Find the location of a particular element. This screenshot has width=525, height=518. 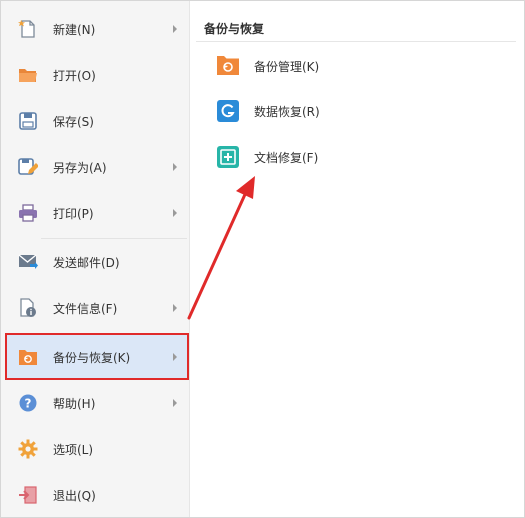

submenu-item-label: 数据恢复(R) is located at coordinates (287, 111).